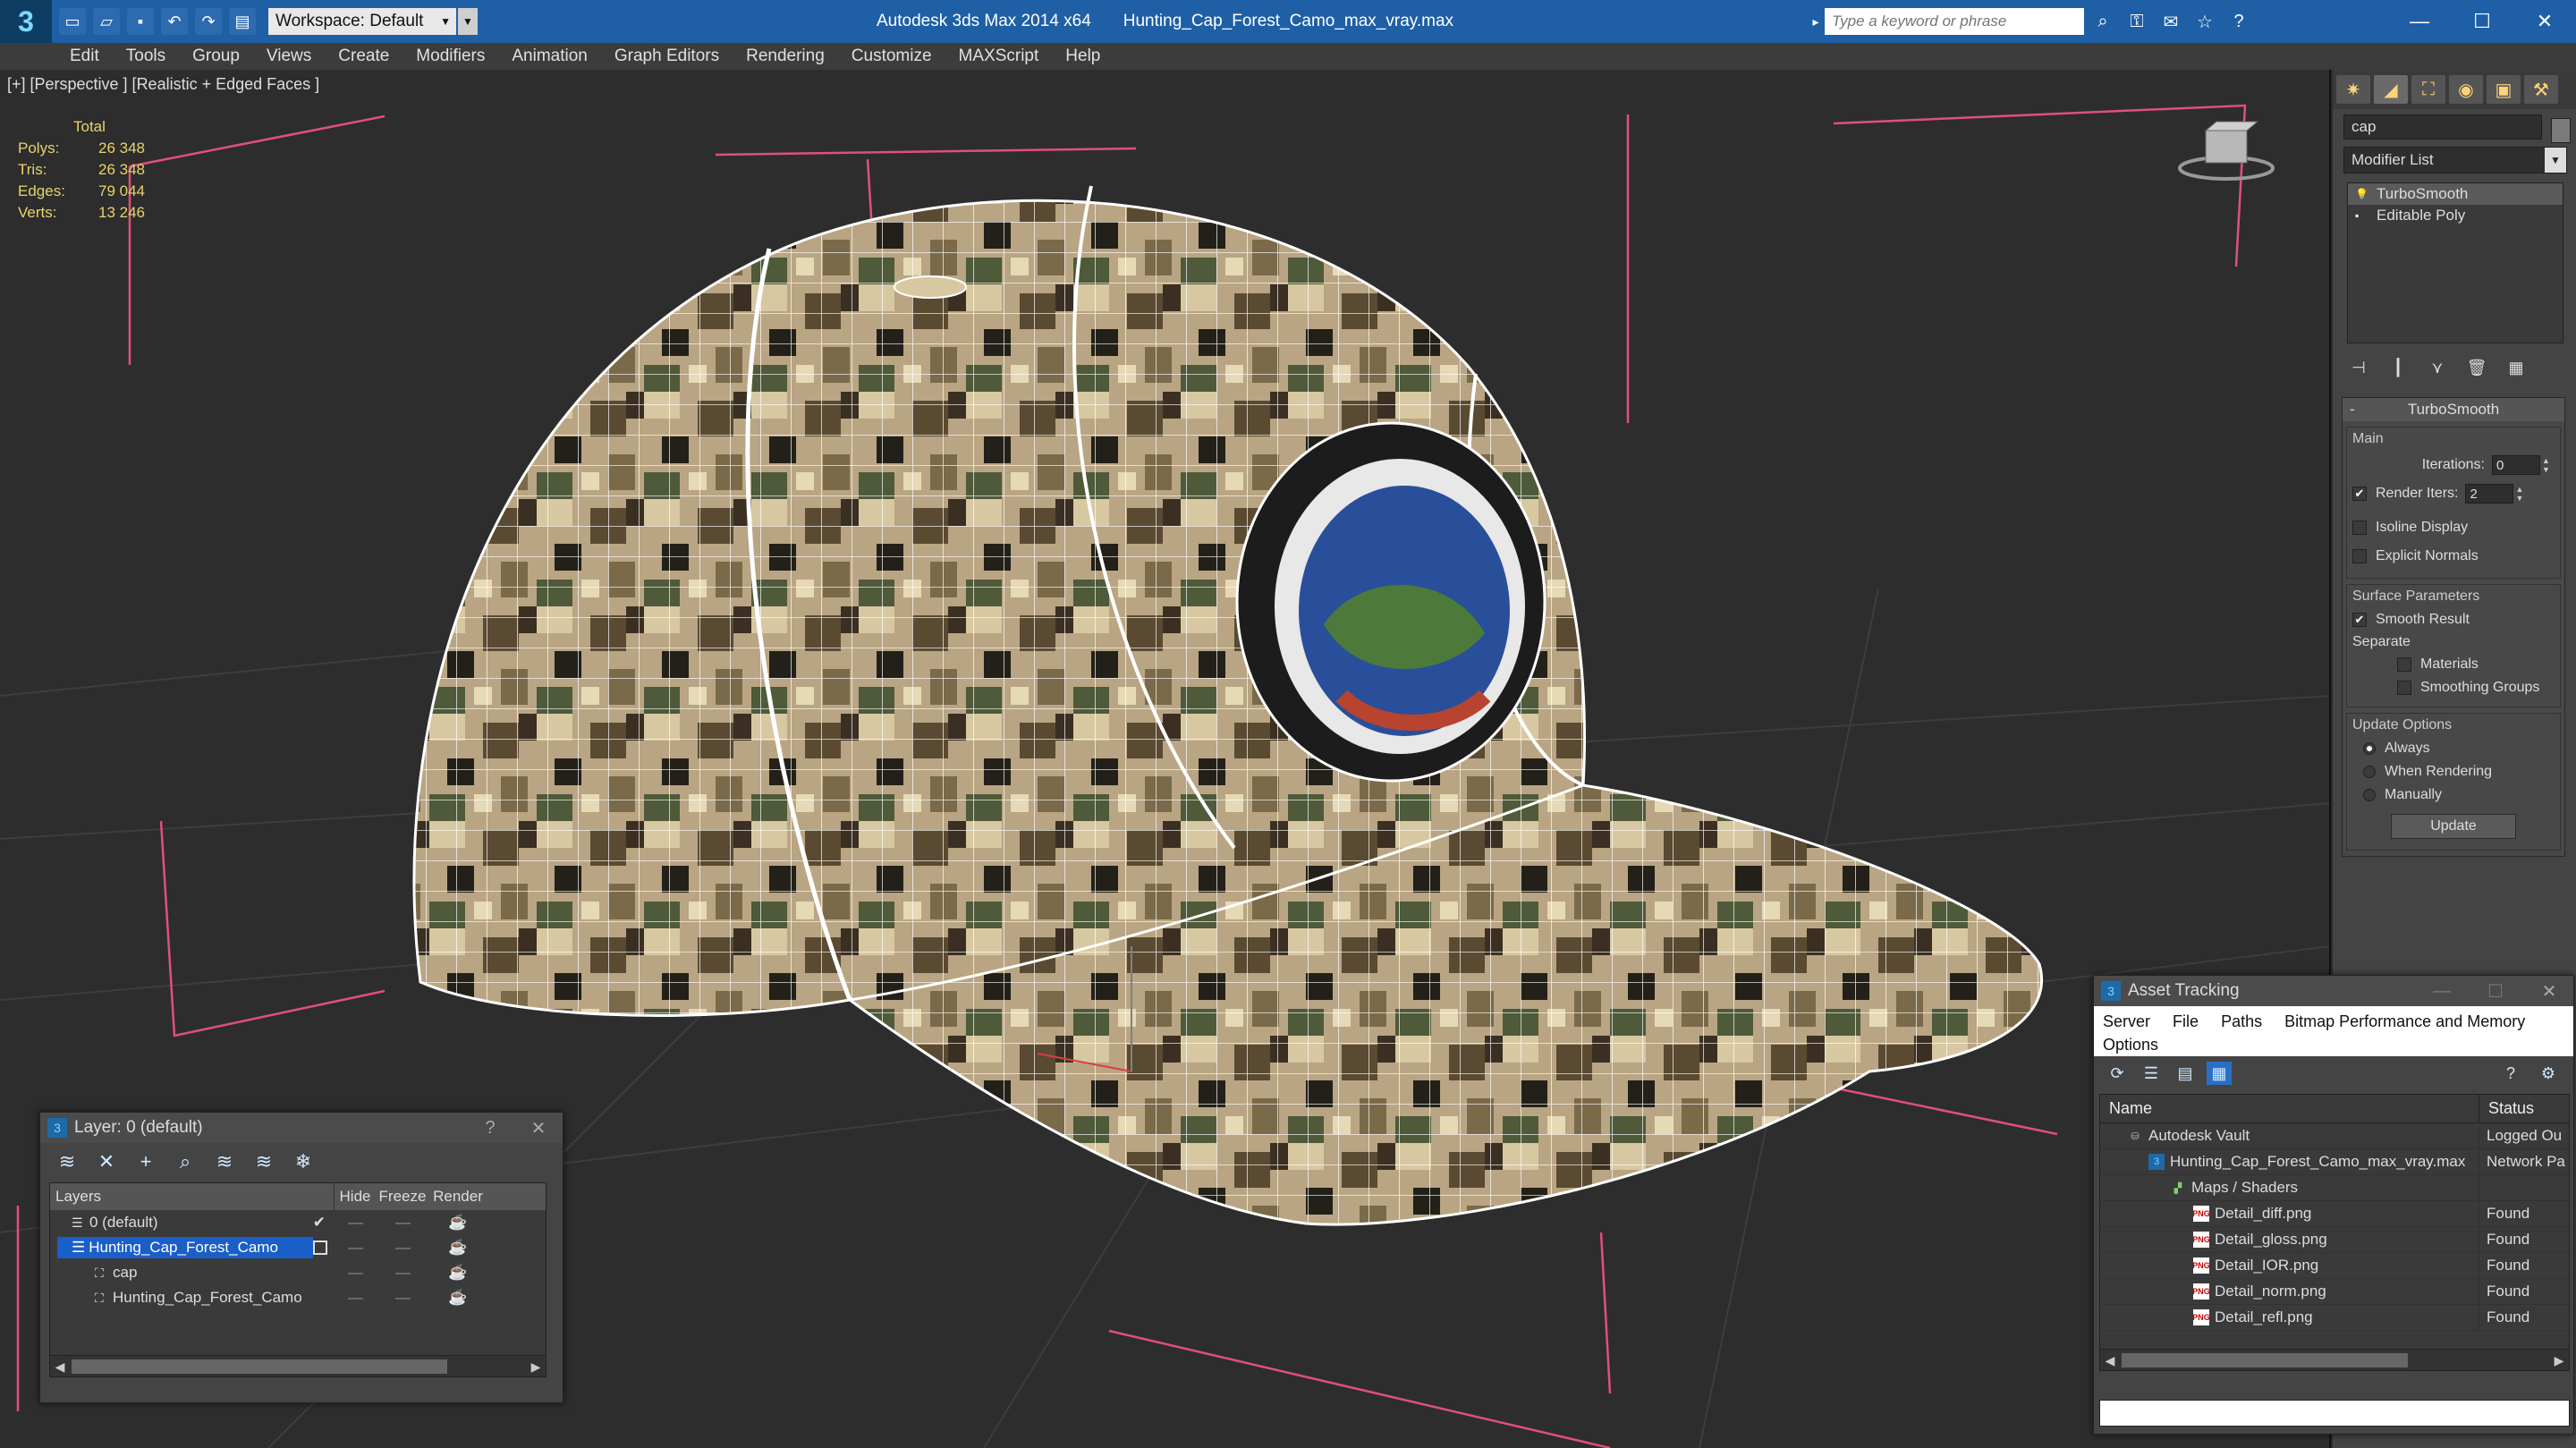  Describe the element at coordinates (892, 57) in the screenshot. I see `menu-customize: Customize` at that location.